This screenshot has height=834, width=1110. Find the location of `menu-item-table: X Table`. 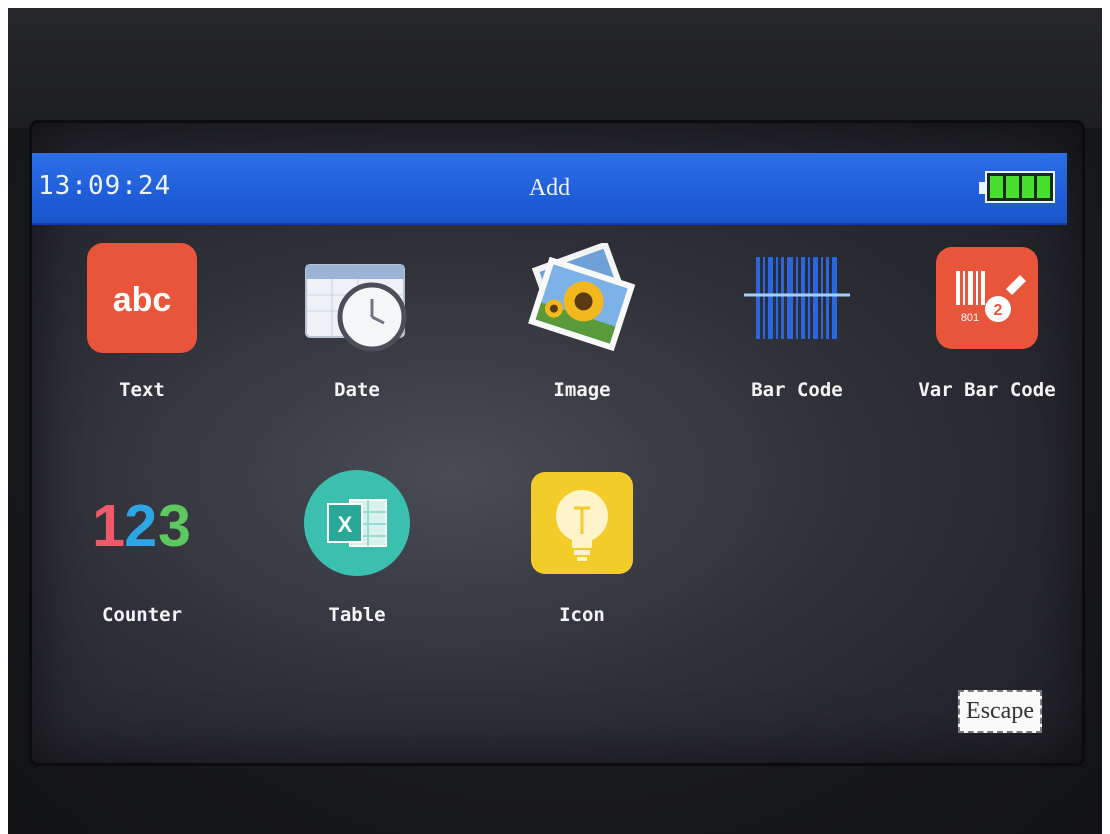

menu-item-table: X Table is located at coordinates (357, 547).